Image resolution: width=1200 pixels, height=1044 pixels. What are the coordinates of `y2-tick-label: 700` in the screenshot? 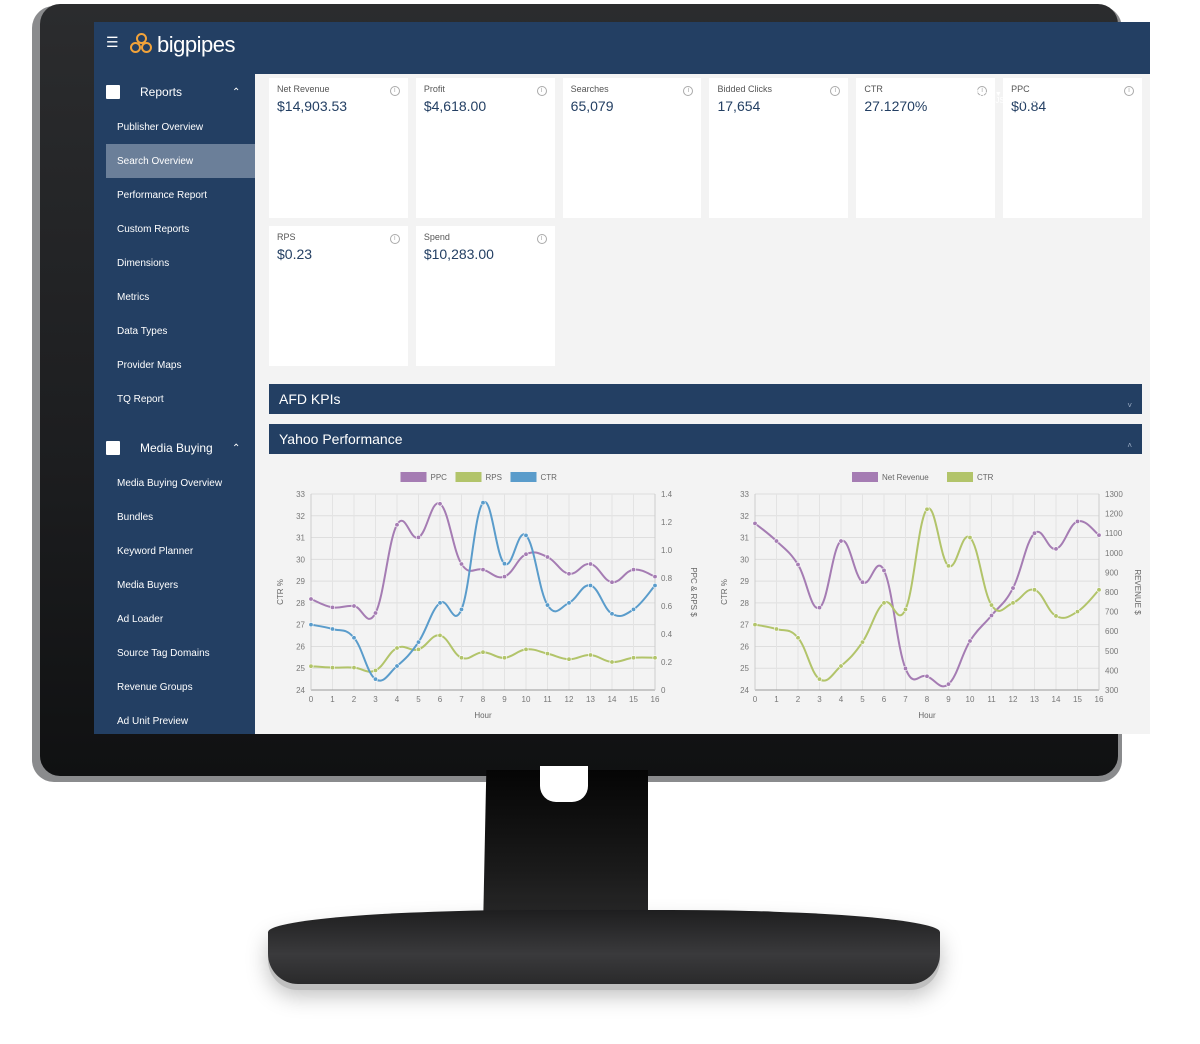 It's located at (1112, 612).